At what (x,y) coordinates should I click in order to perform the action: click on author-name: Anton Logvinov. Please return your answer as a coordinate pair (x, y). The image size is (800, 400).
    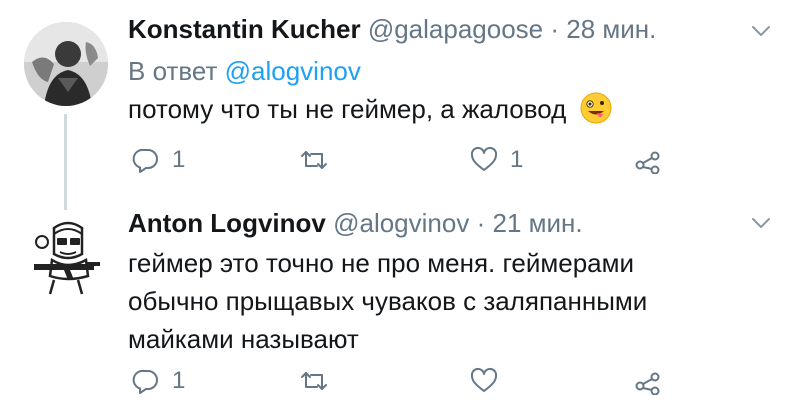
    Looking at the image, I should click on (227, 223).